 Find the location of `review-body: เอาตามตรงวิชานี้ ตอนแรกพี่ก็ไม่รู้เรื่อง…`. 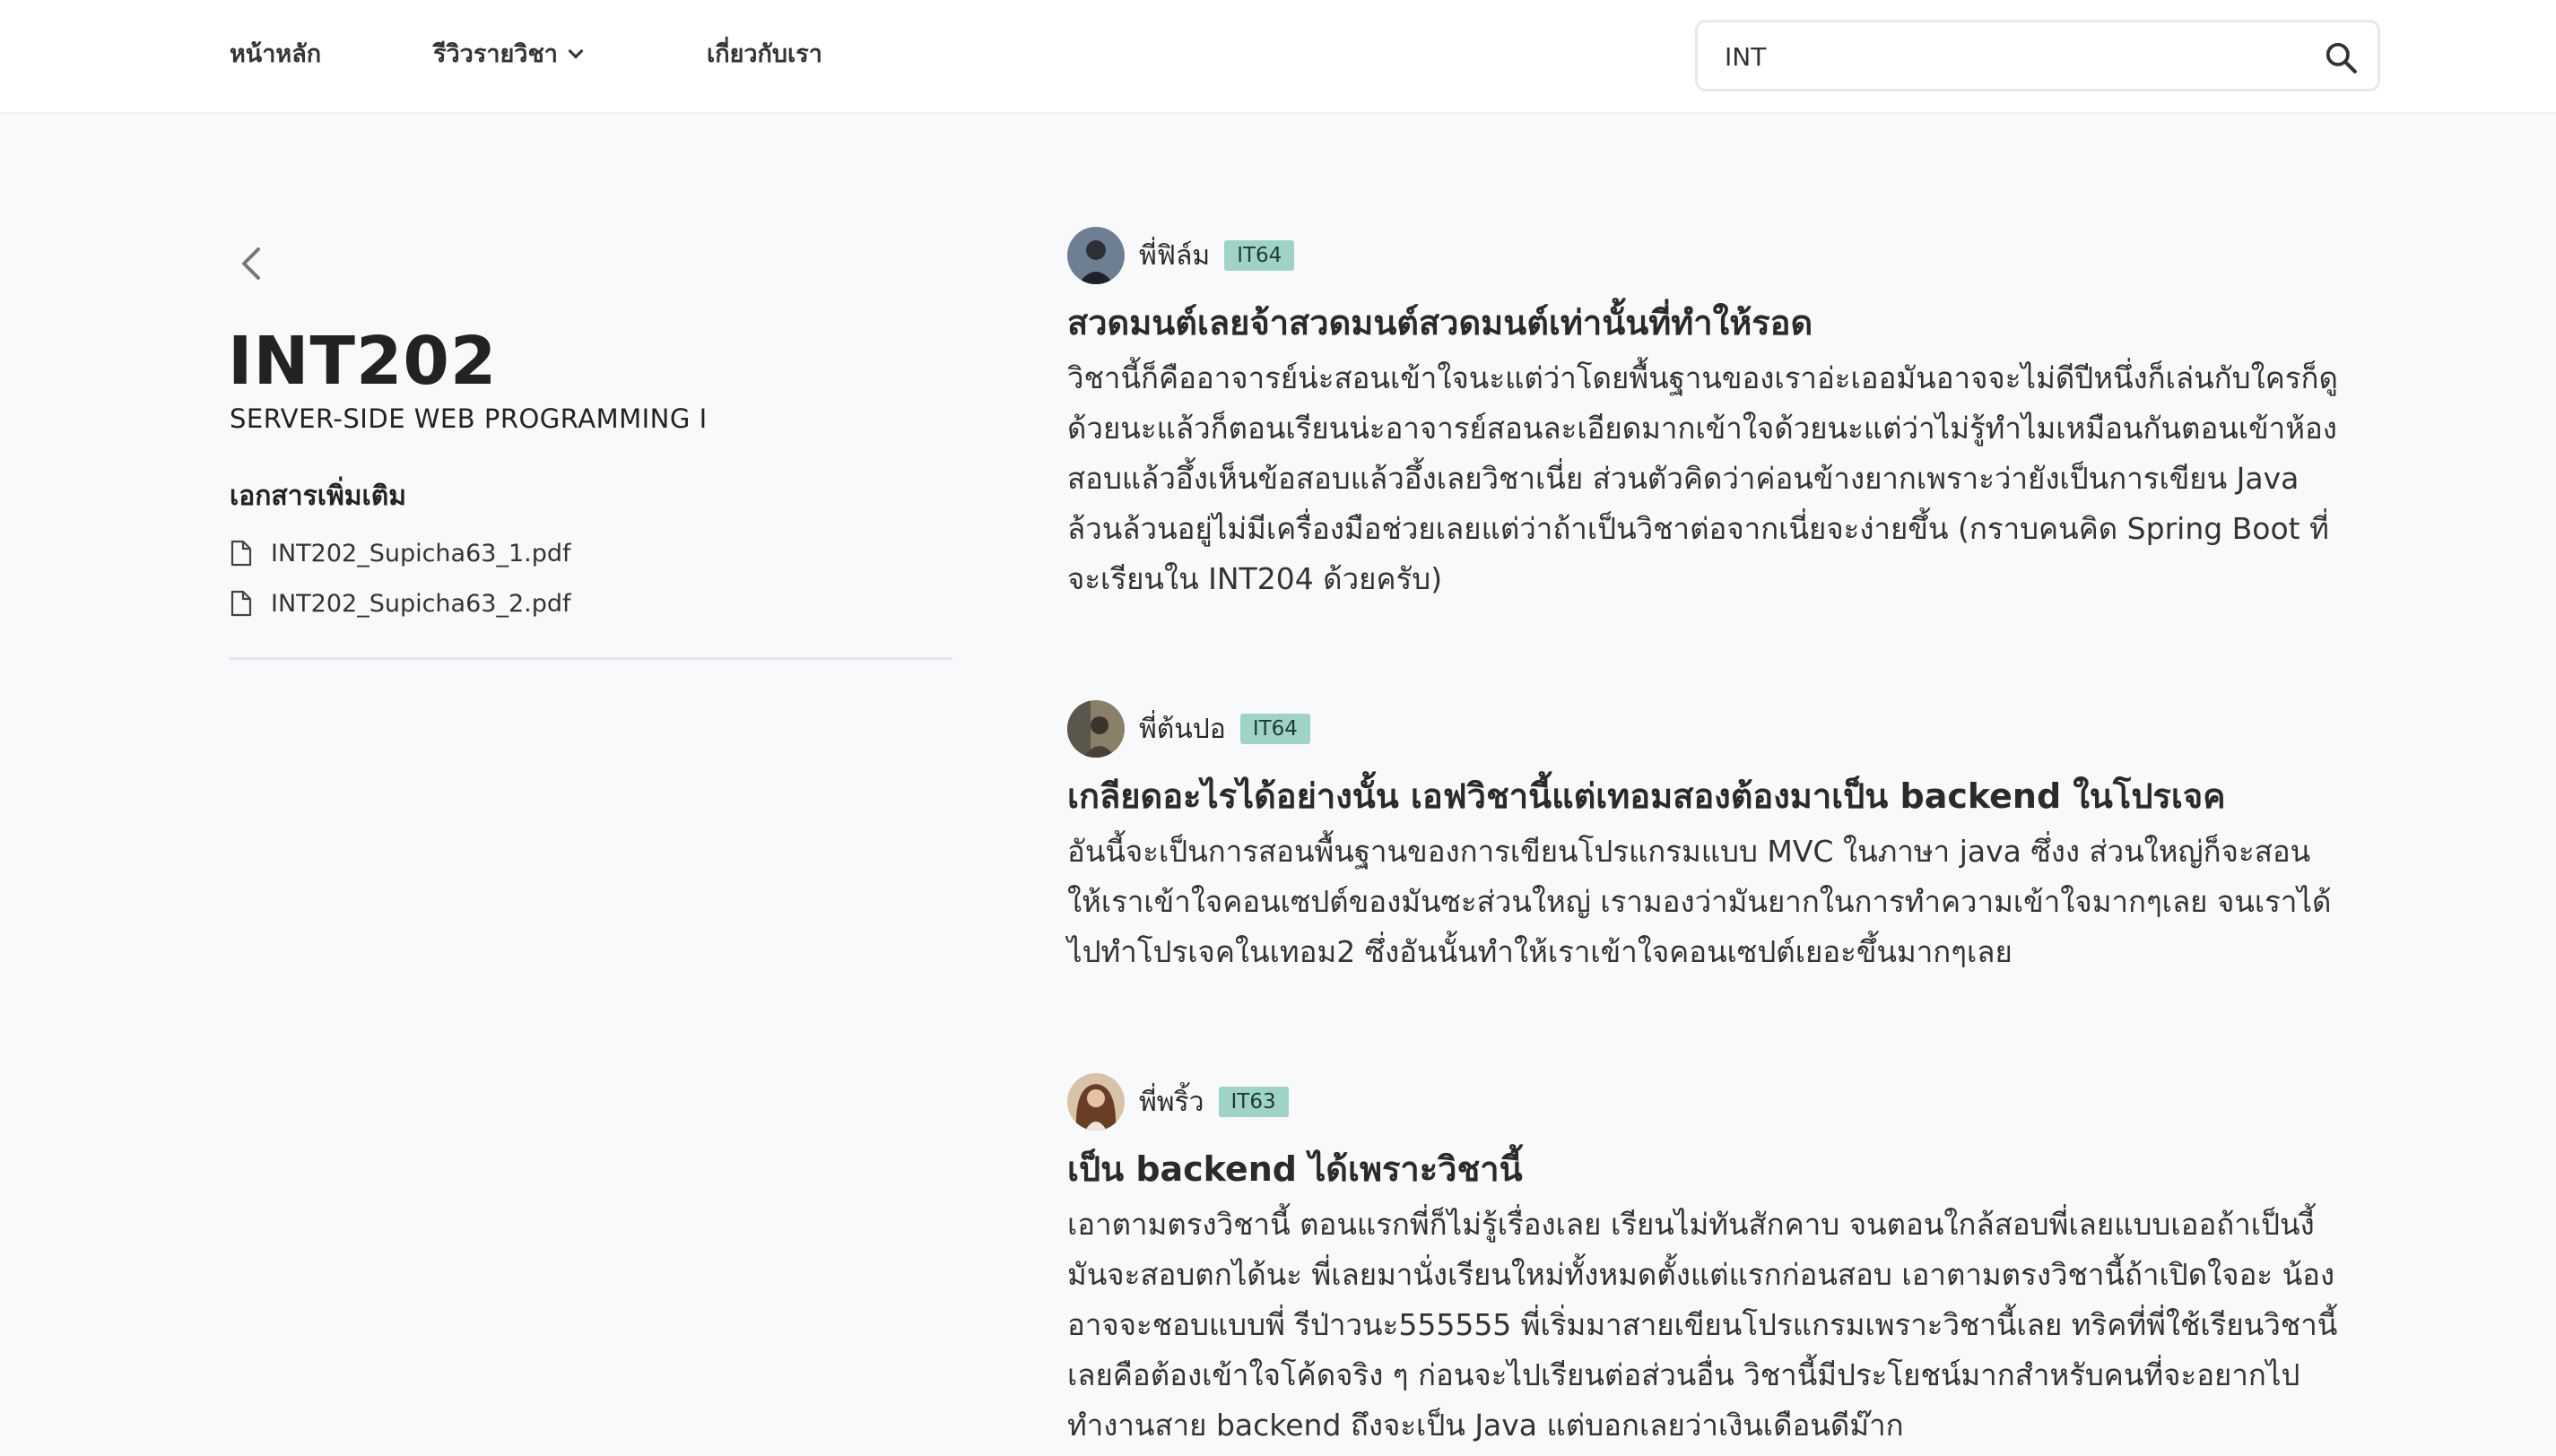

review-body: เอาตามตรงวิชานี้ ตอนแรกพี่ก็ไม่รู้เรื่อง… is located at coordinates (1702, 1325).